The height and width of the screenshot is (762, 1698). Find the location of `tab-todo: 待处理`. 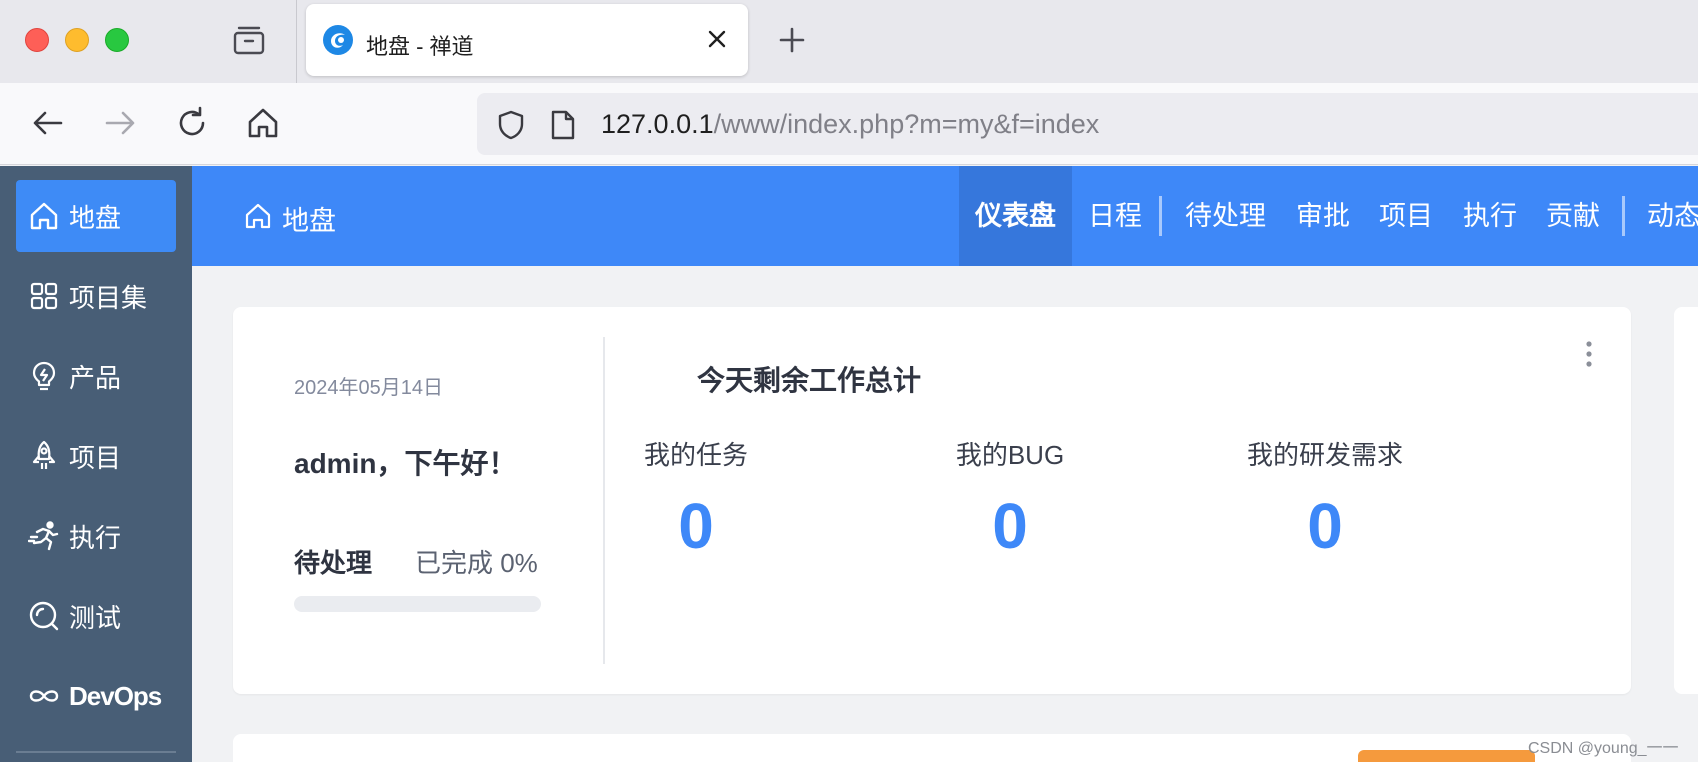

tab-todo: 待处理 is located at coordinates (1225, 216).